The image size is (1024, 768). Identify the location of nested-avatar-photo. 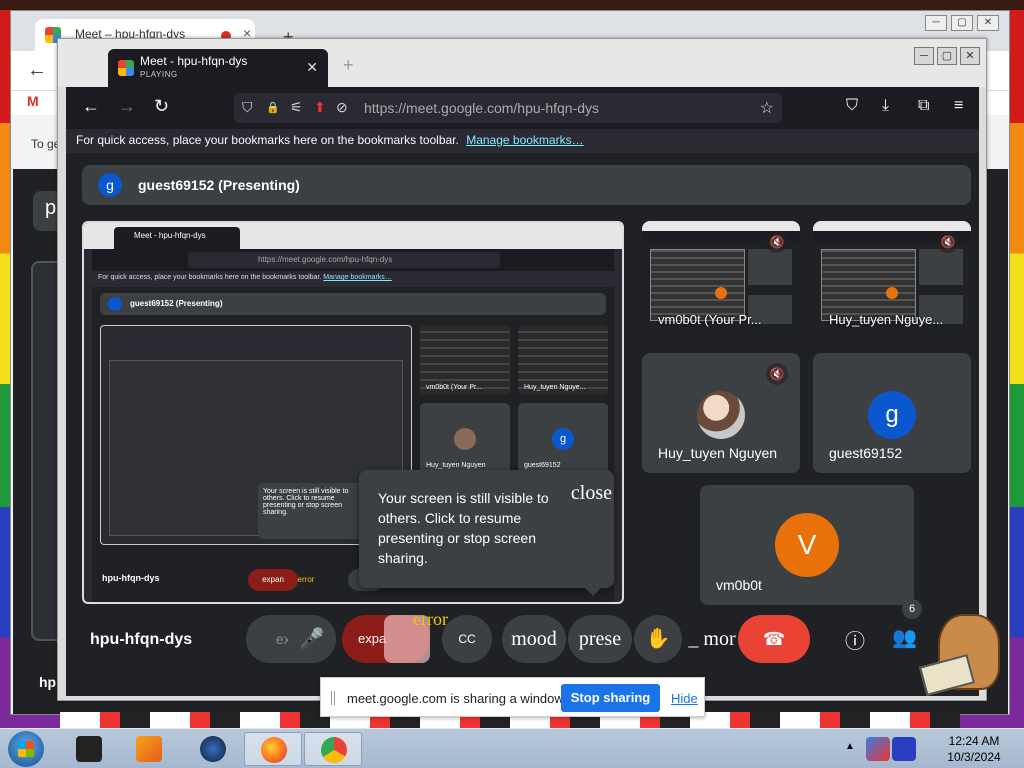
(465, 439).